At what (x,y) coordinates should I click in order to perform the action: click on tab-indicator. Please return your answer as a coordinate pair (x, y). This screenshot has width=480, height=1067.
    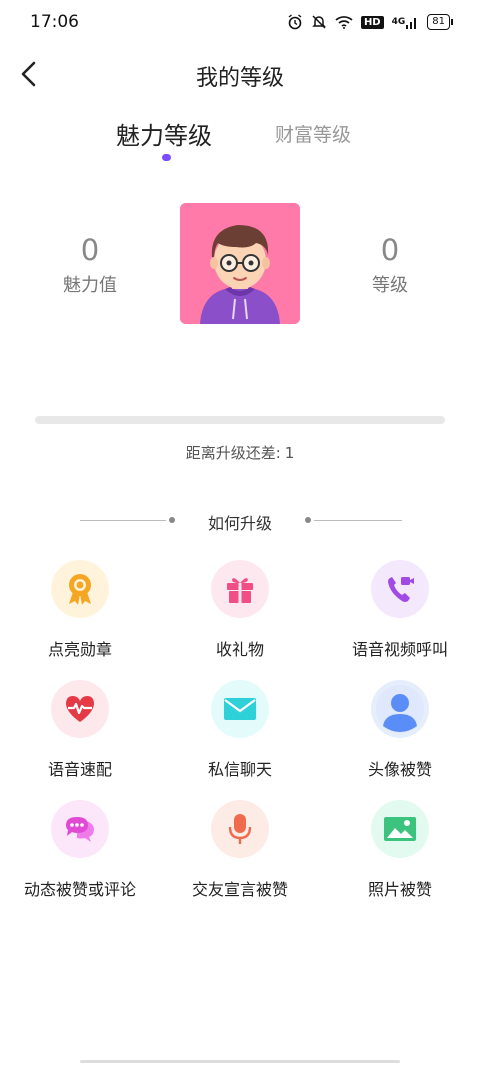
    Looking at the image, I should click on (166, 157).